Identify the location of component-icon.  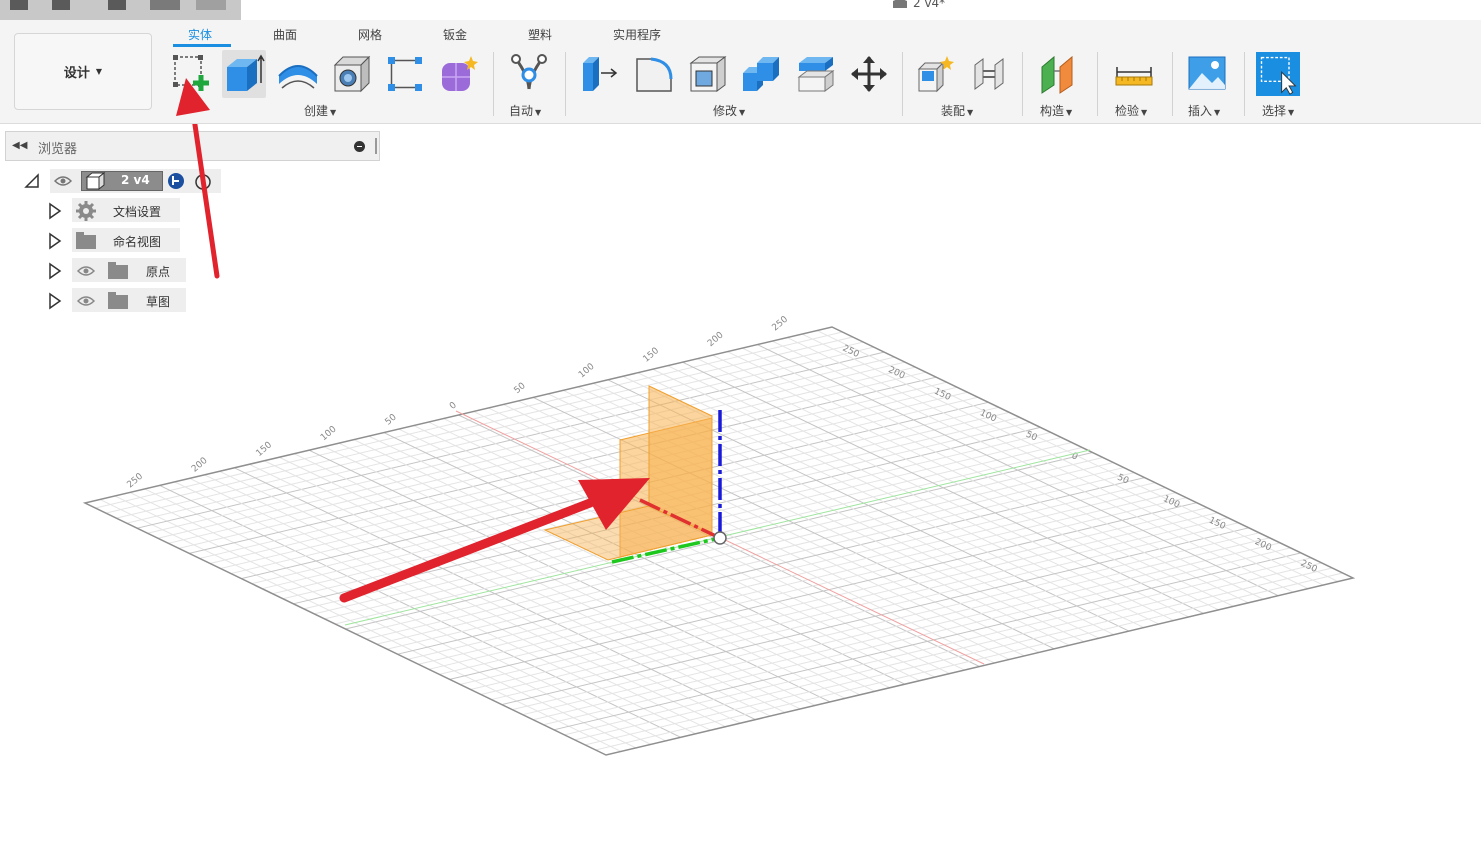
(900, 4).